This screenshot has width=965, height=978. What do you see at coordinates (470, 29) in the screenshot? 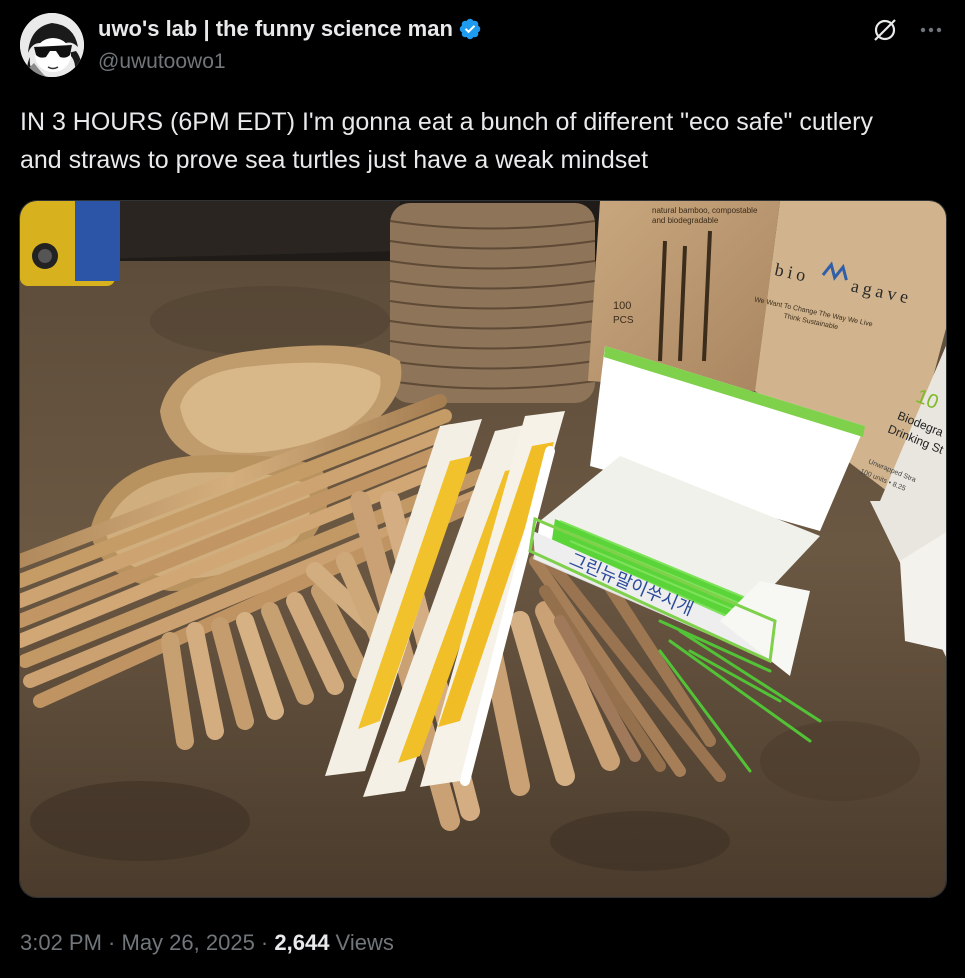
I see `verified-badge-icon` at bounding box center [470, 29].